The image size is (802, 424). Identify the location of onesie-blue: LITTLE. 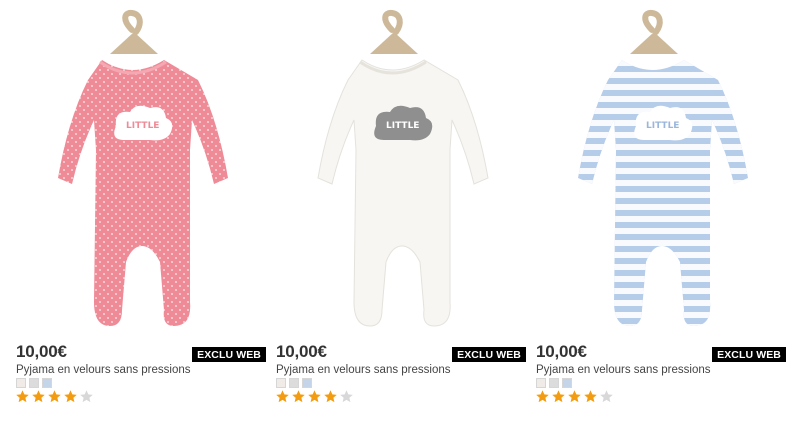
(663, 193).